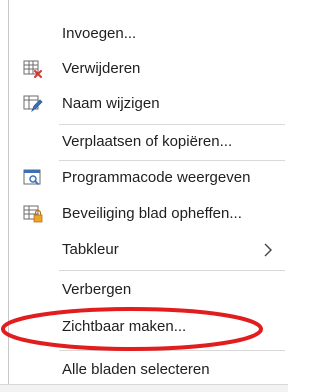 This screenshot has height=392, width=320. I want to click on sheet-tabs-strip, so click(144, 388).